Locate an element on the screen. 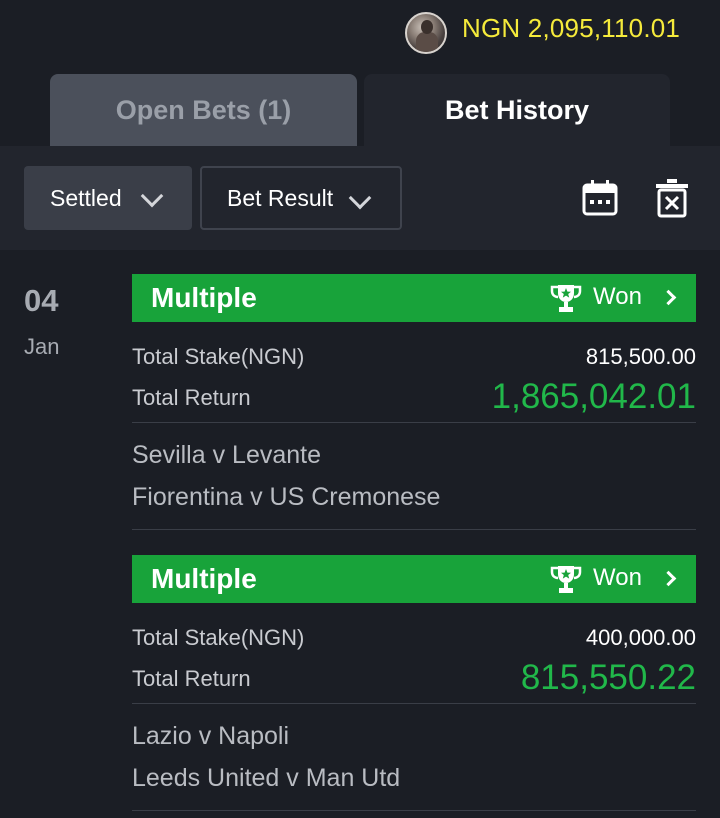  avatar-figure is located at coordinates (427, 42).